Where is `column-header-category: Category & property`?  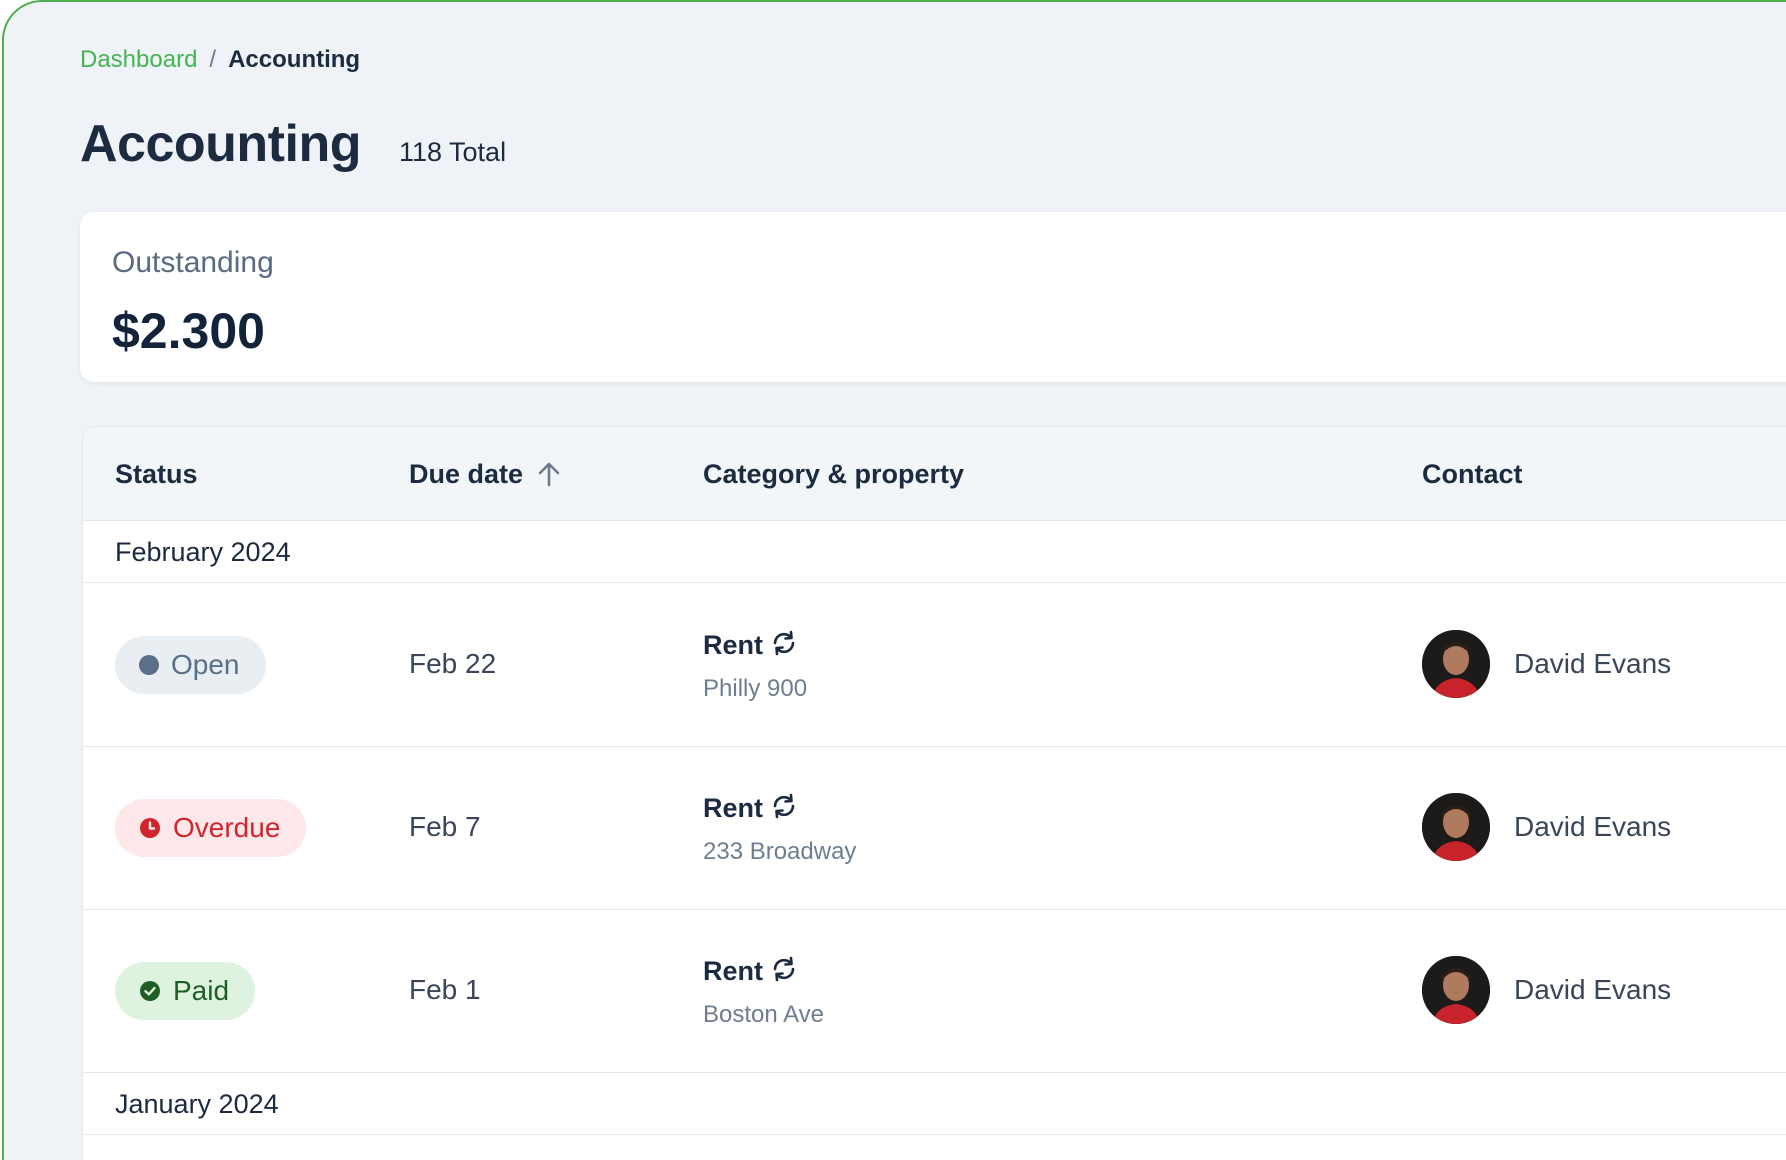
column-header-category: Category & property is located at coordinates (833, 474).